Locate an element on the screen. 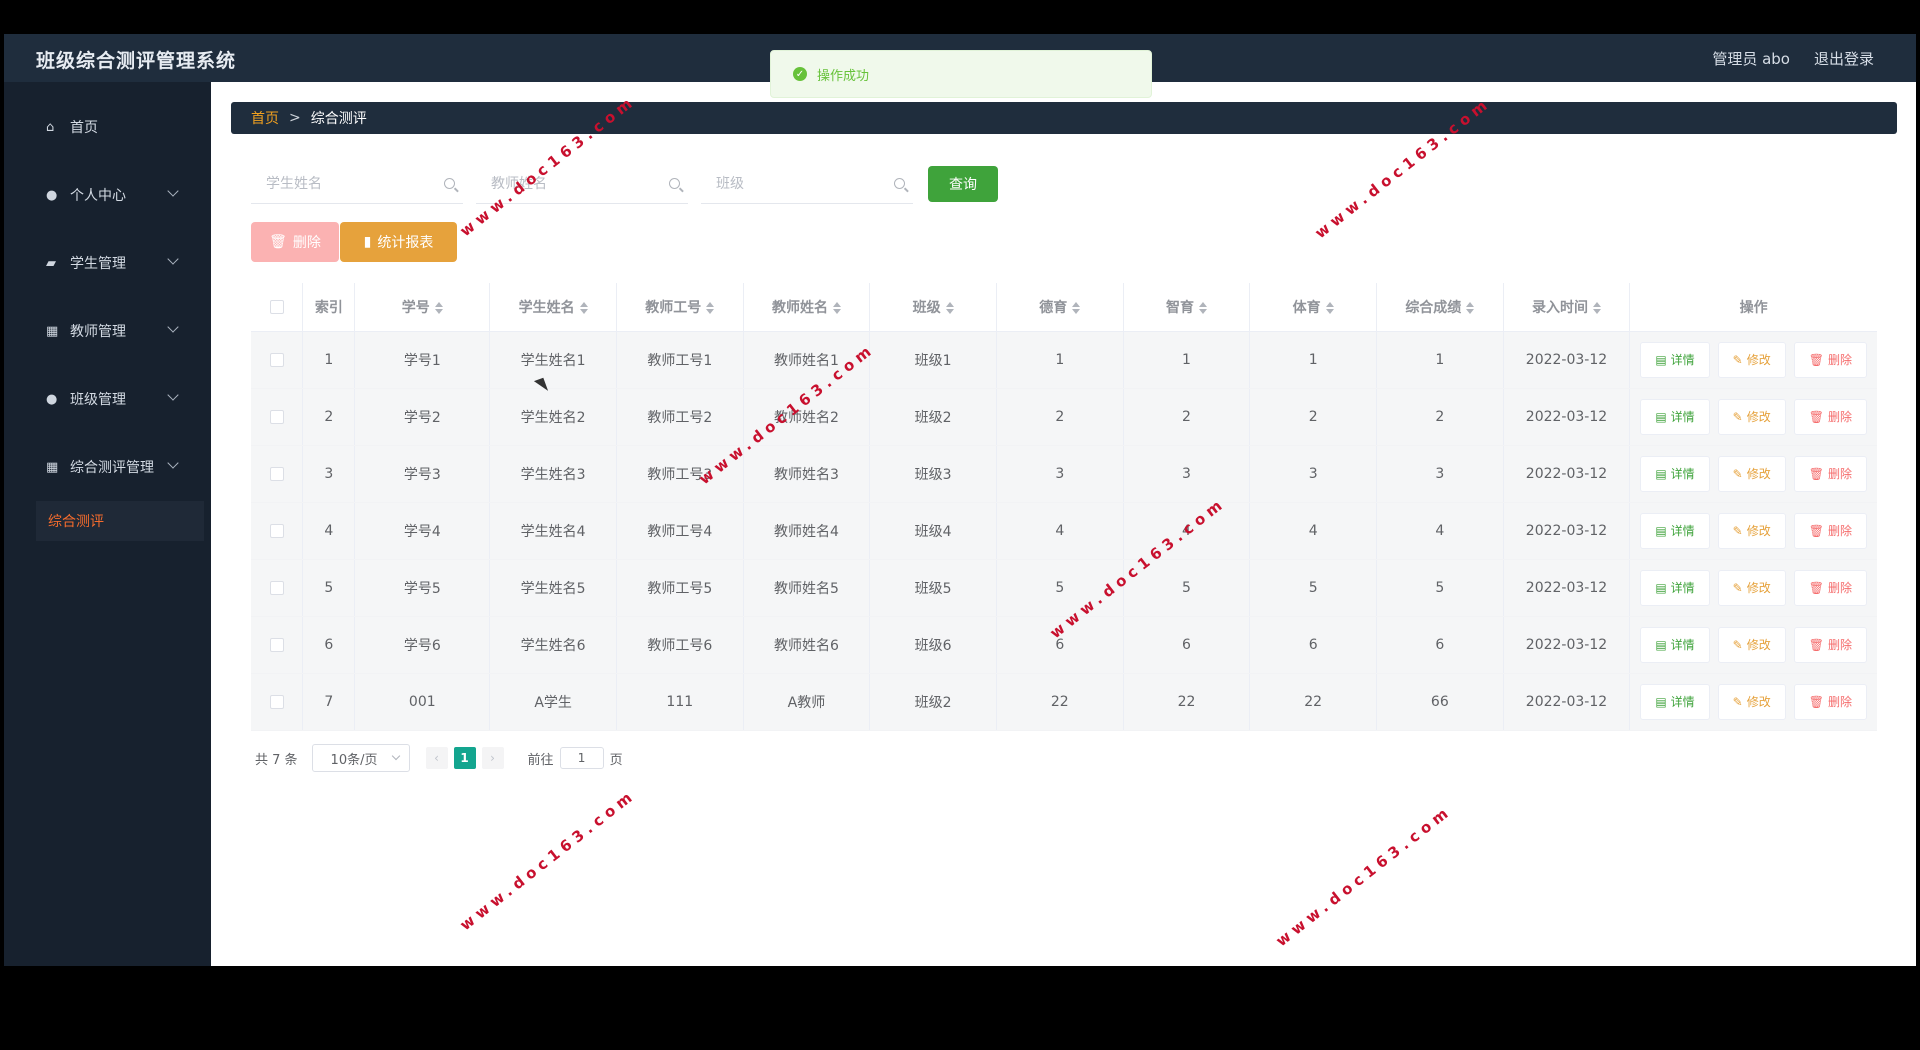 Image resolution: width=1920 pixels, height=1050 pixels. report-label: 统计报表 is located at coordinates (405, 243).